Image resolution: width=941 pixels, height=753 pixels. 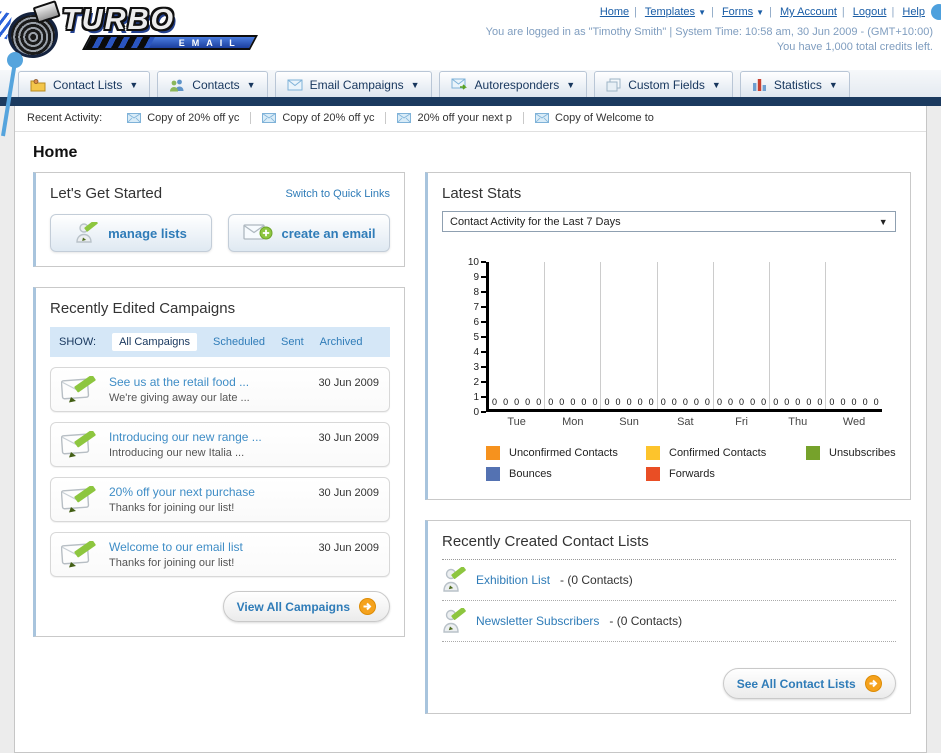 What do you see at coordinates (454, 620) in the screenshot?
I see `person-pencil-icon` at bounding box center [454, 620].